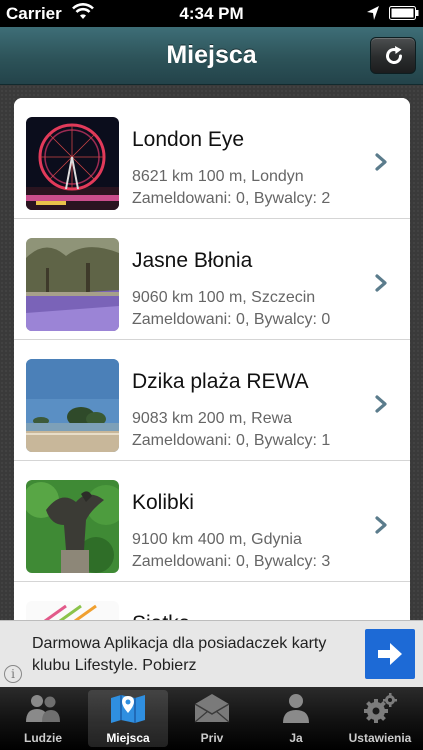 The image size is (423, 750). Describe the element at coordinates (13, 674) in the screenshot. I see `ad-info-icon: i` at that location.